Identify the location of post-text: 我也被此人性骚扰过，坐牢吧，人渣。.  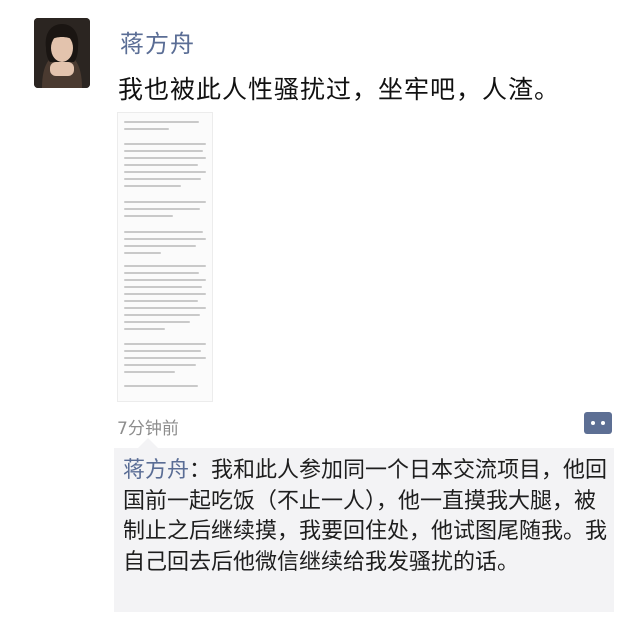
(339, 89).